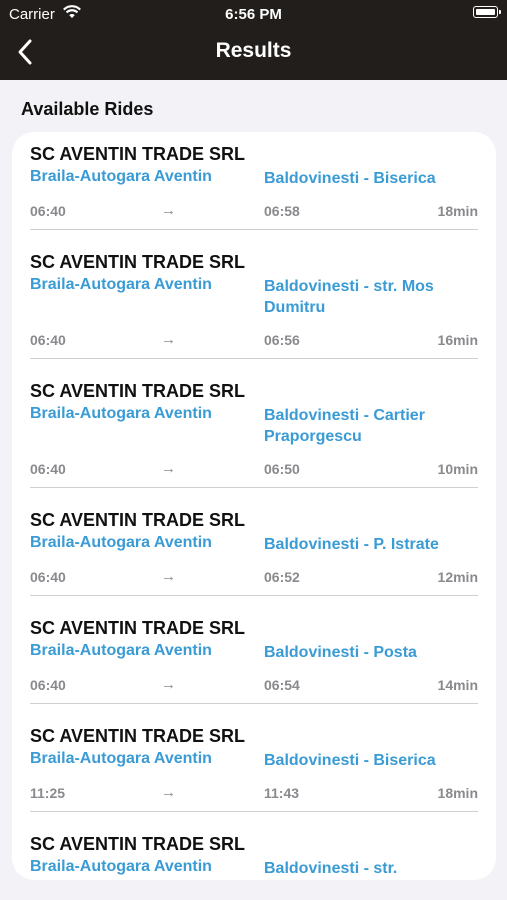 The width and height of the screenshot is (507, 900). I want to click on arrival-time: 06:54, so click(282, 685).